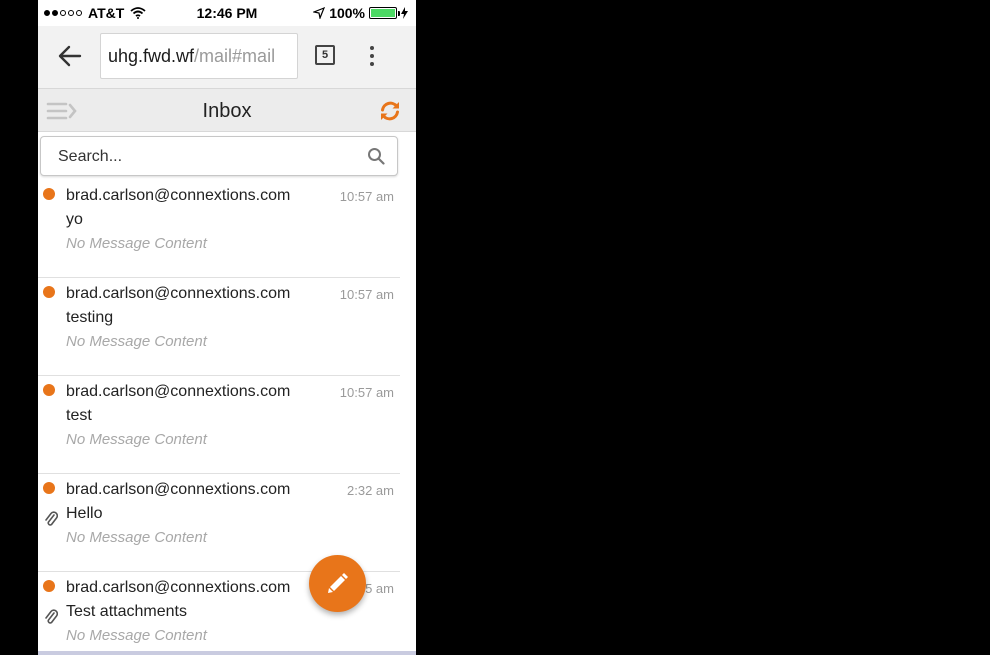 This screenshot has height=655, width=990. Describe the element at coordinates (235, 56) in the screenshot. I see `url-path: /mail#mail` at that location.